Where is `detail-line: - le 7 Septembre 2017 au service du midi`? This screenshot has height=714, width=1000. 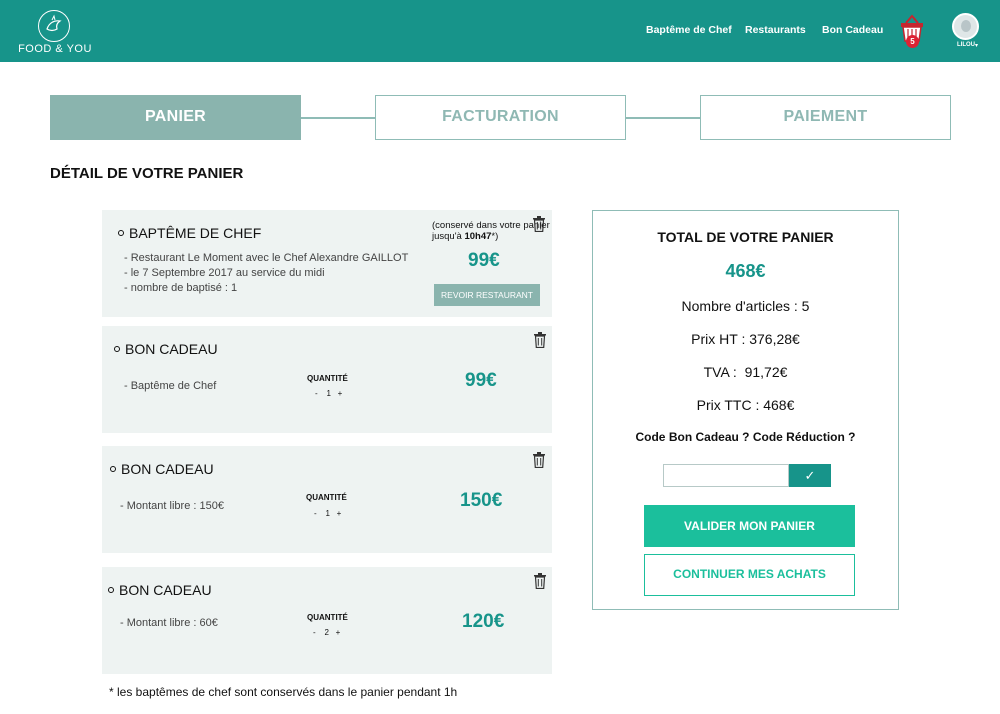 detail-line: - le 7 Septembre 2017 au service du midi is located at coordinates (224, 273).